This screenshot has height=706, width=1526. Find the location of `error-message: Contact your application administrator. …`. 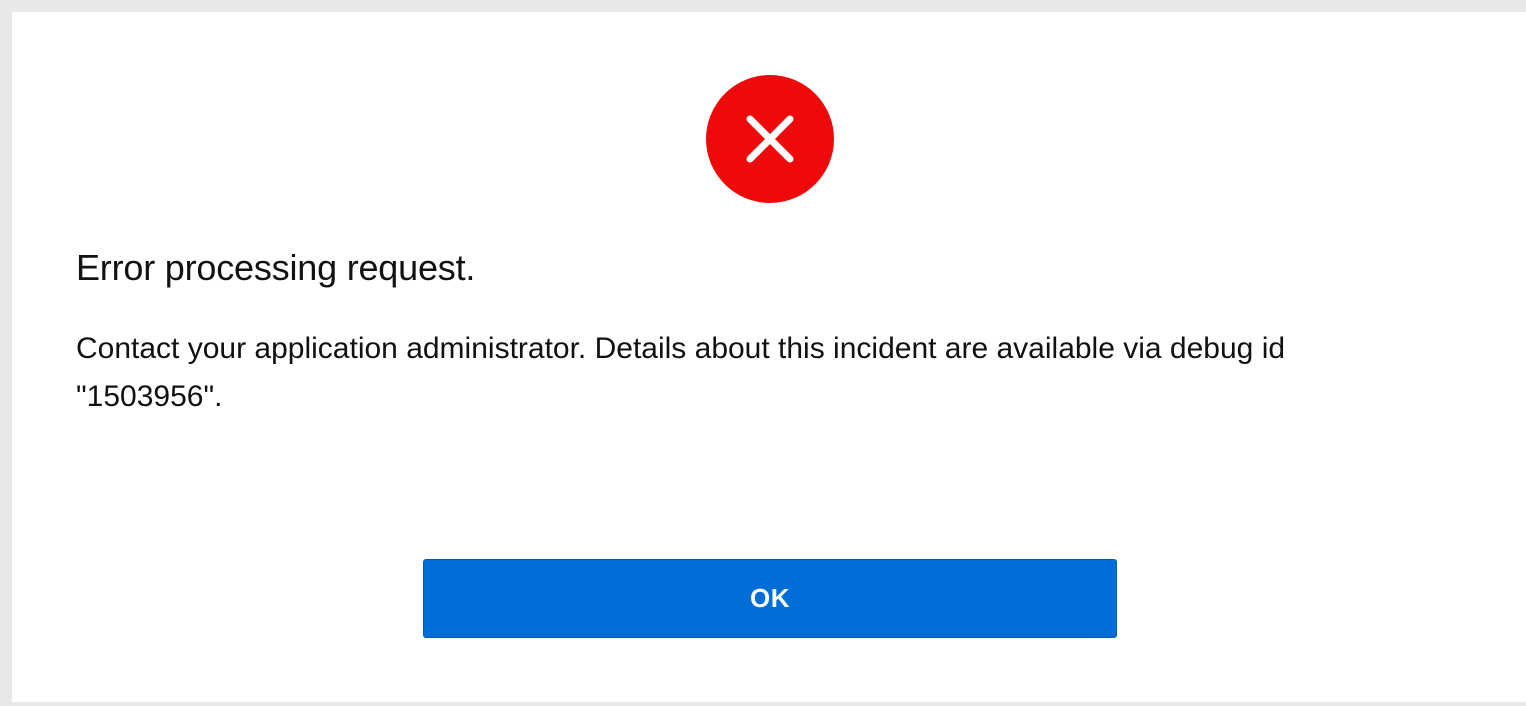

error-message: Contact your application administrator. … is located at coordinates (681, 372).